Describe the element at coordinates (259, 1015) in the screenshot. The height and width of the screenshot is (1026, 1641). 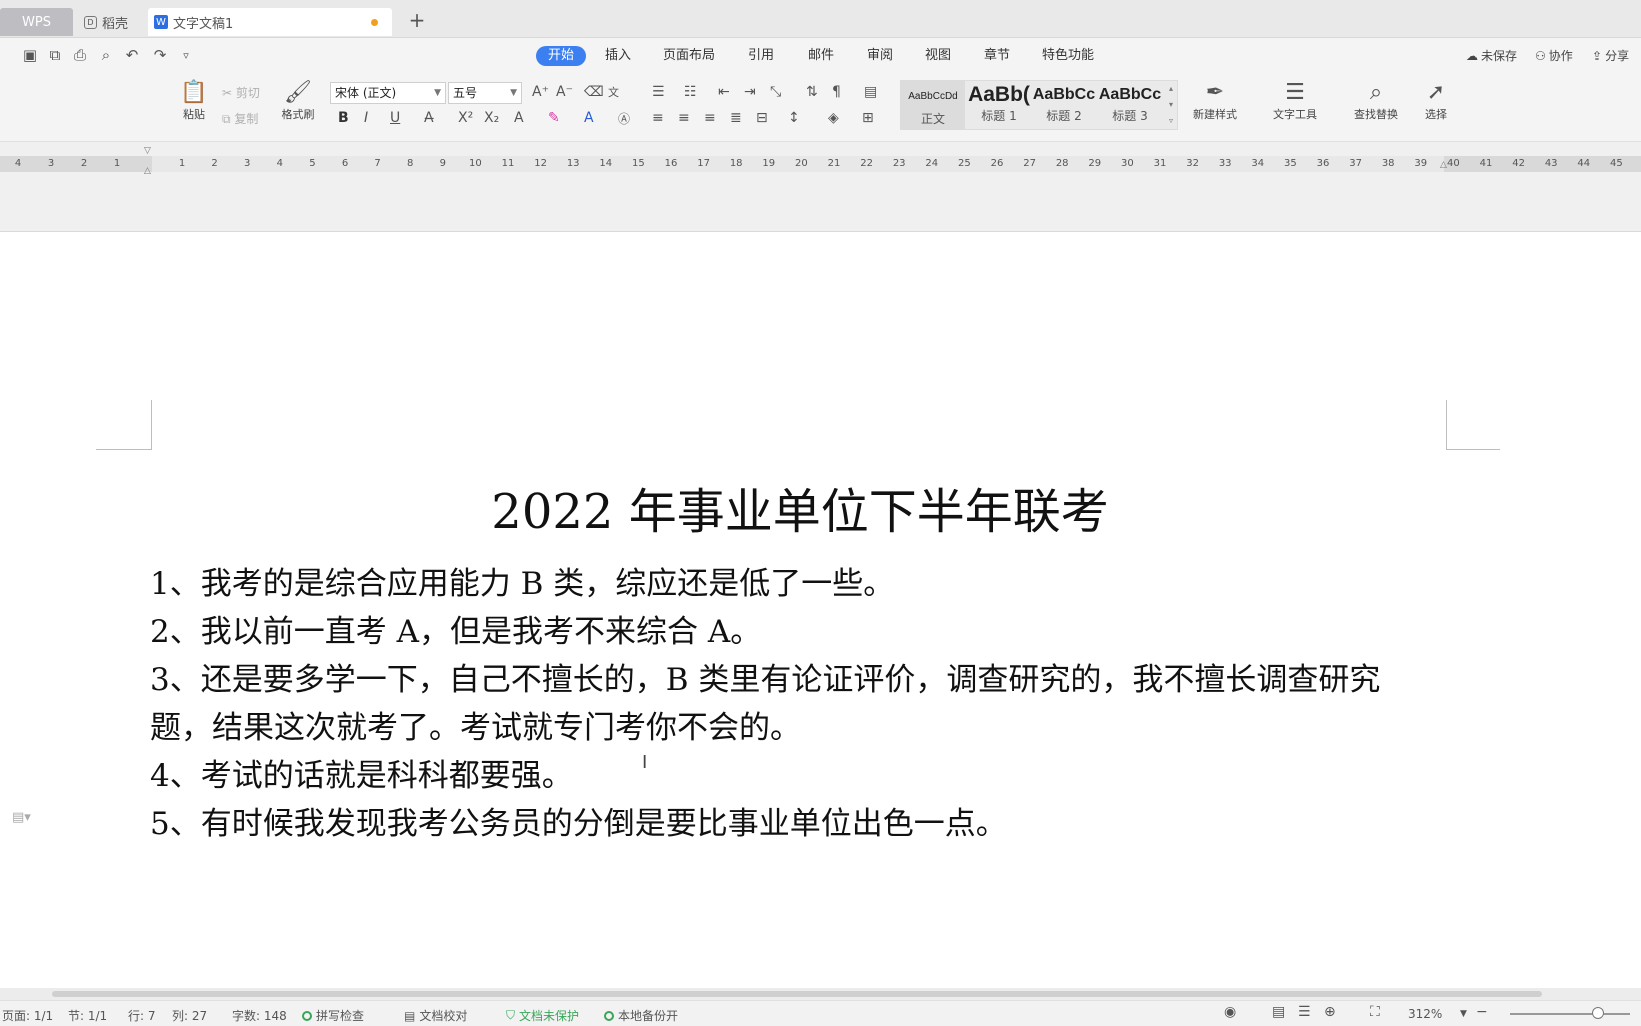
I see `status-words: 字数: 148` at that location.